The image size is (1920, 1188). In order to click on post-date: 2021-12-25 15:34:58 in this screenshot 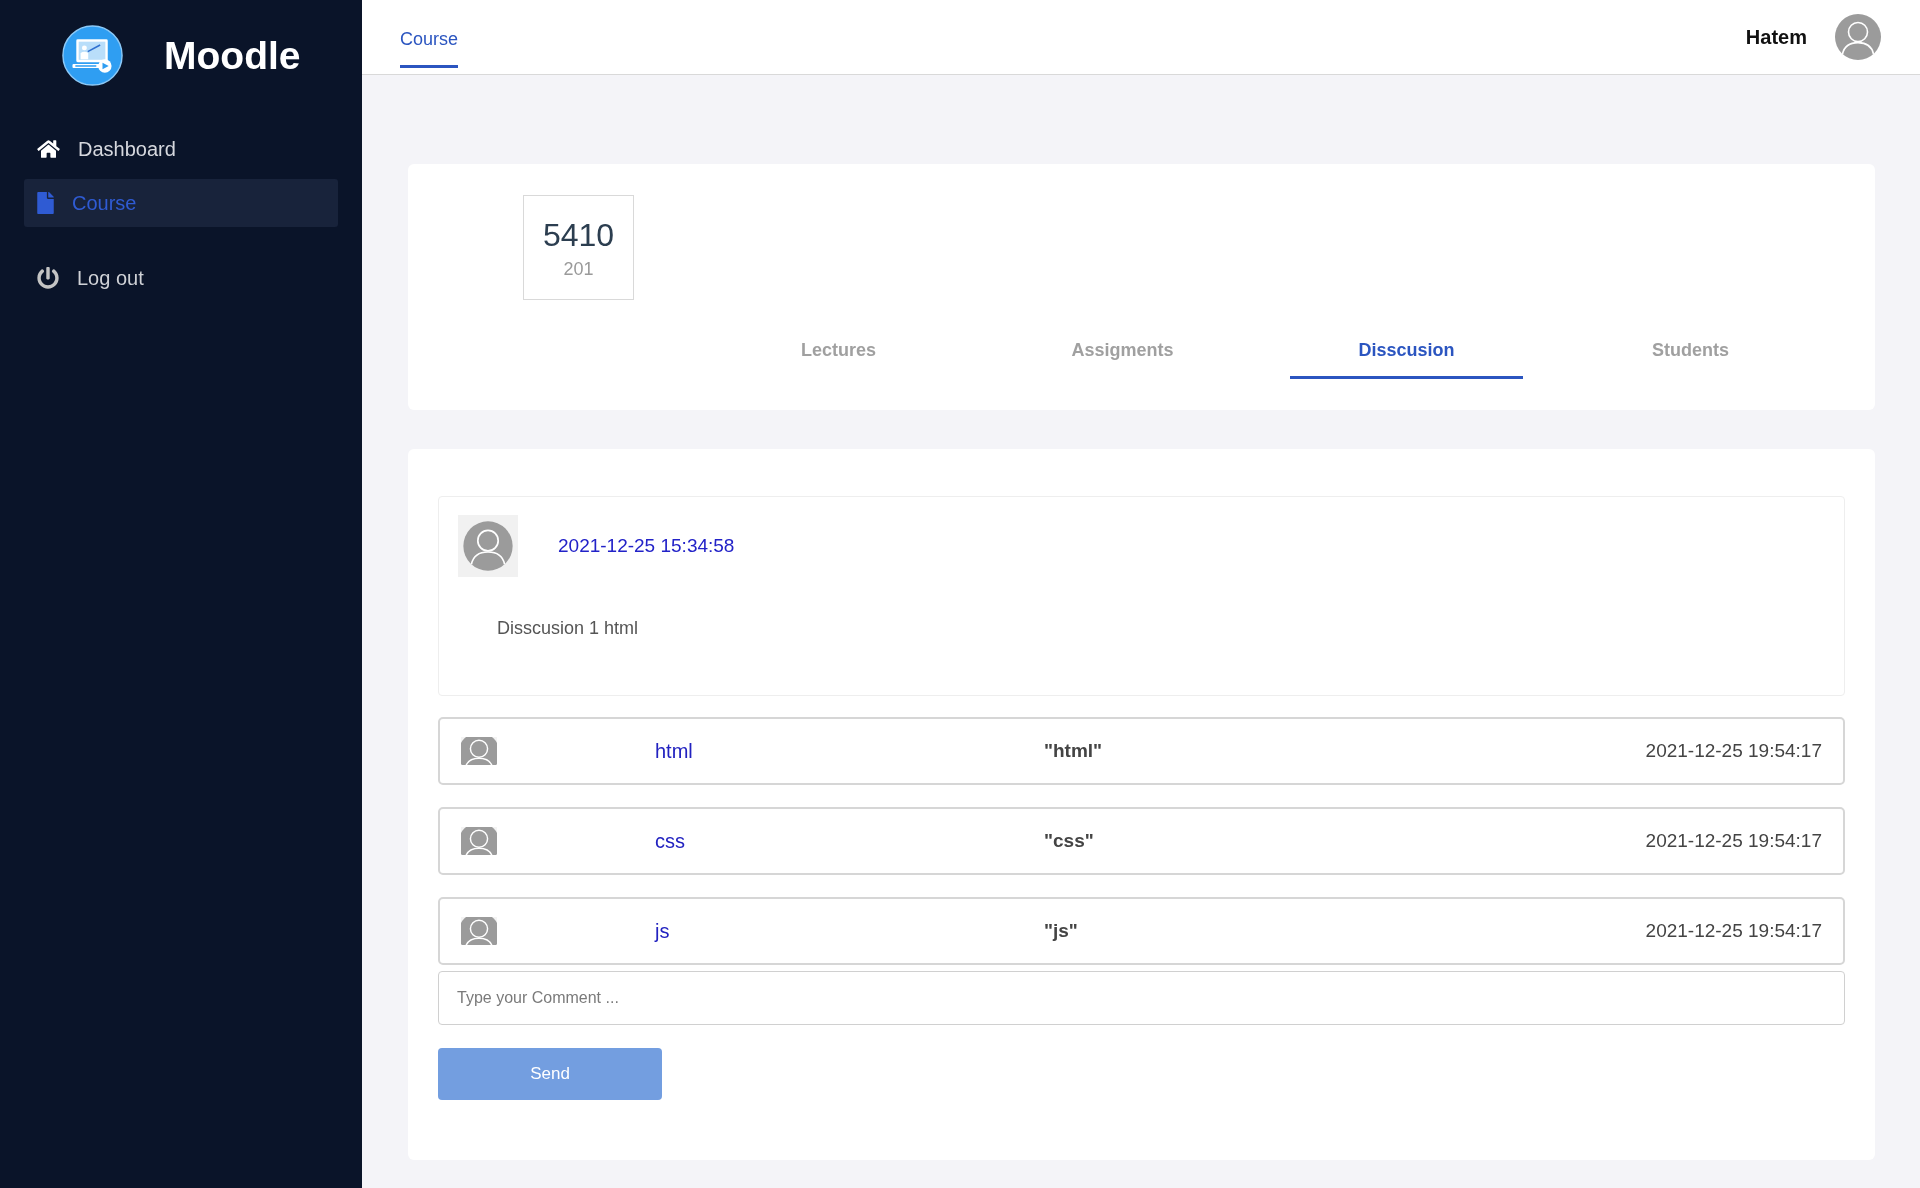, I will do `click(646, 545)`.